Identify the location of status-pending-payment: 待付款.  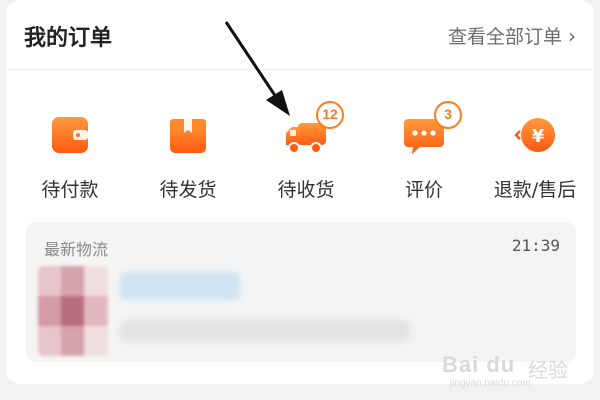
(70, 155).